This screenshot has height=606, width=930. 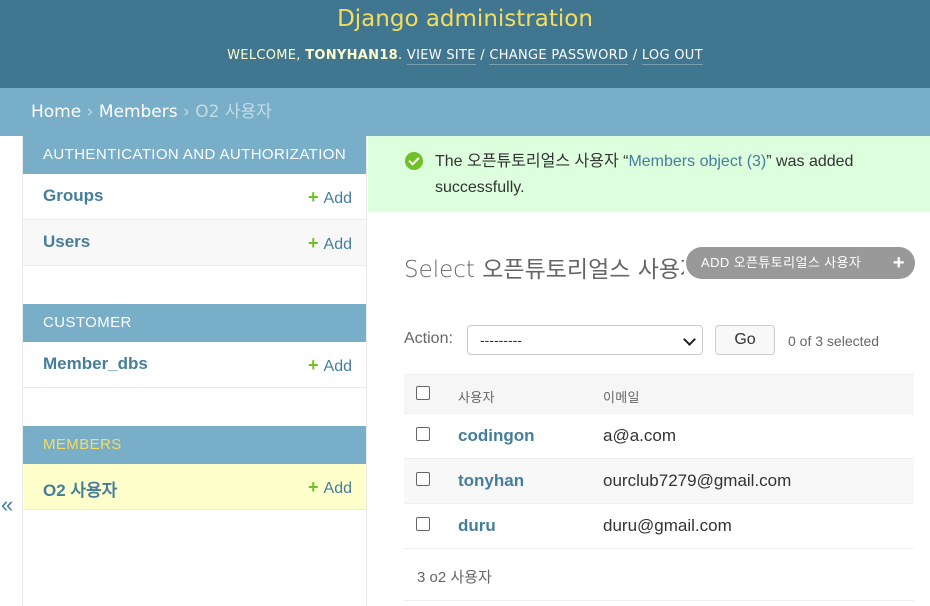 What do you see at coordinates (441, 56) in the screenshot?
I see `view-site-link: VIEW SITE` at bounding box center [441, 56].